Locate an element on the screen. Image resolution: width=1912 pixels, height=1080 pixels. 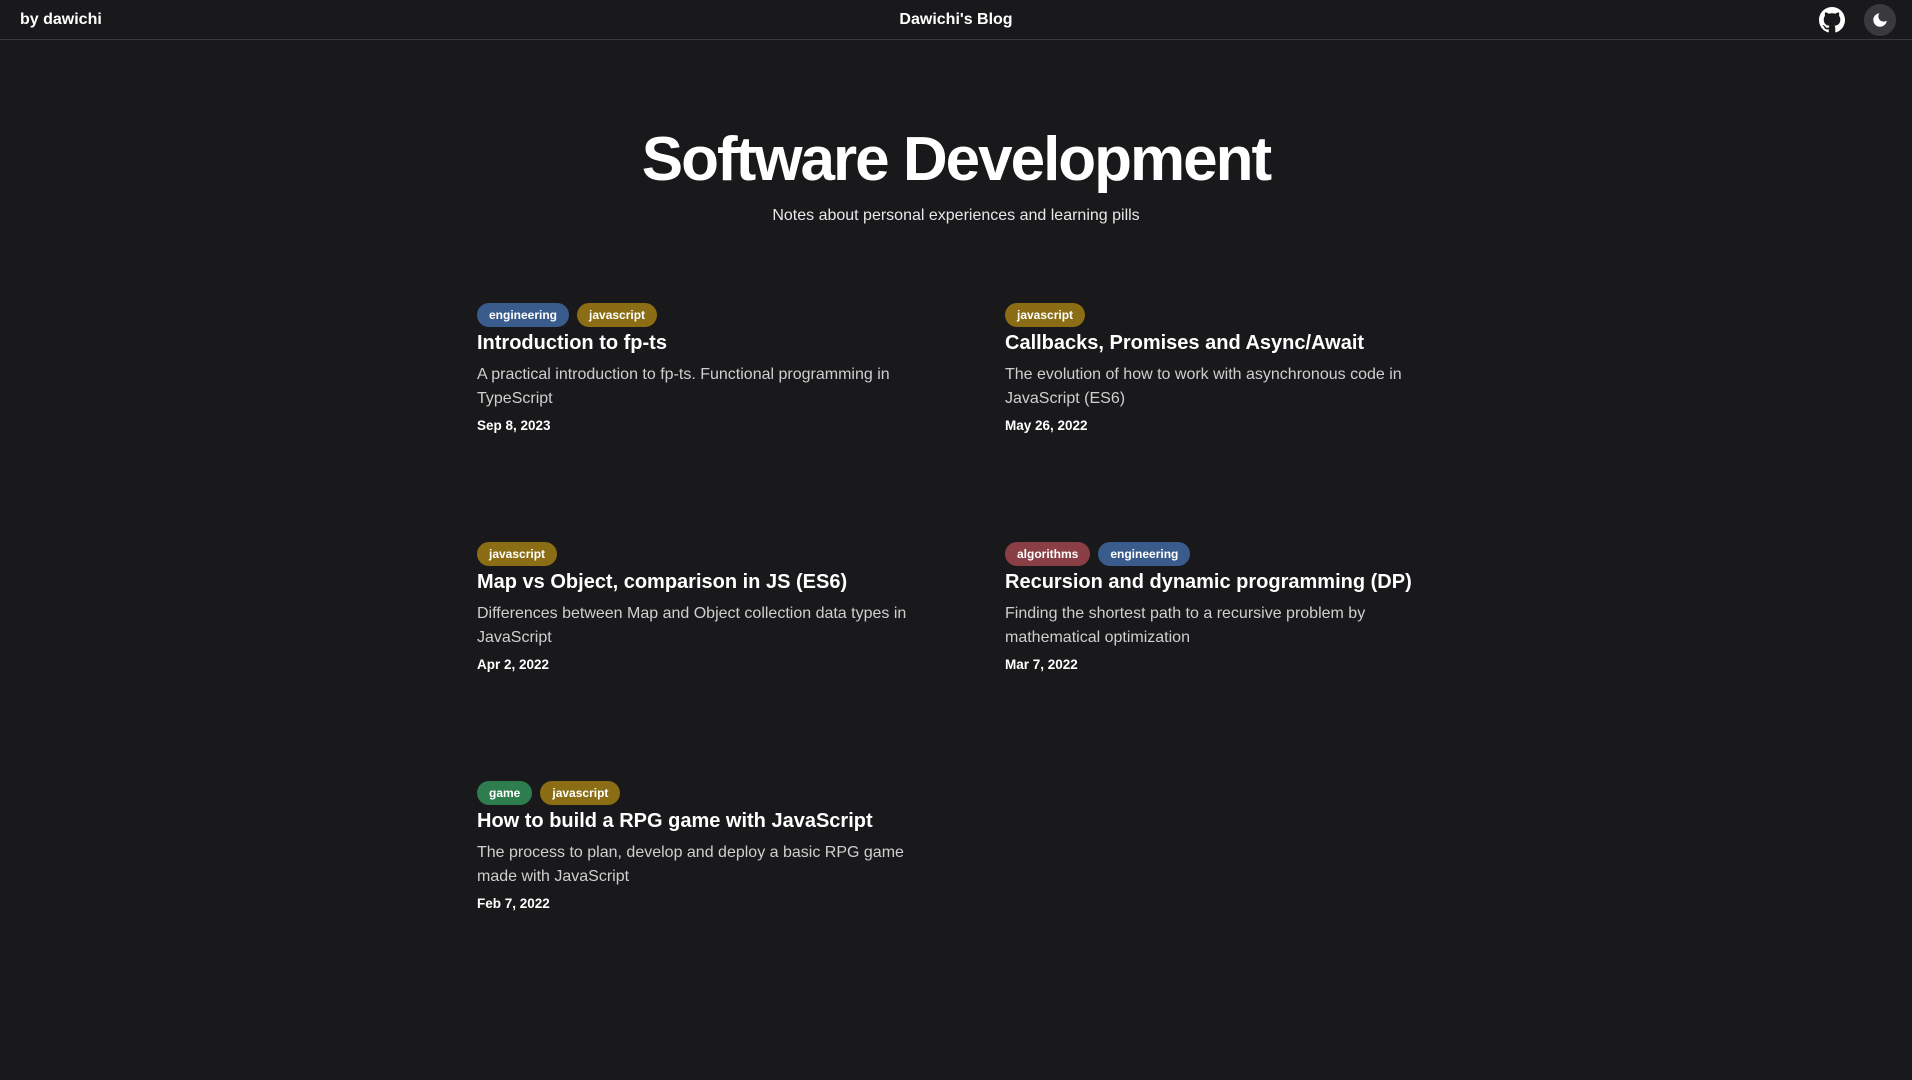
post-date: May 26, 2022 is located at coordinates (1046, 425).